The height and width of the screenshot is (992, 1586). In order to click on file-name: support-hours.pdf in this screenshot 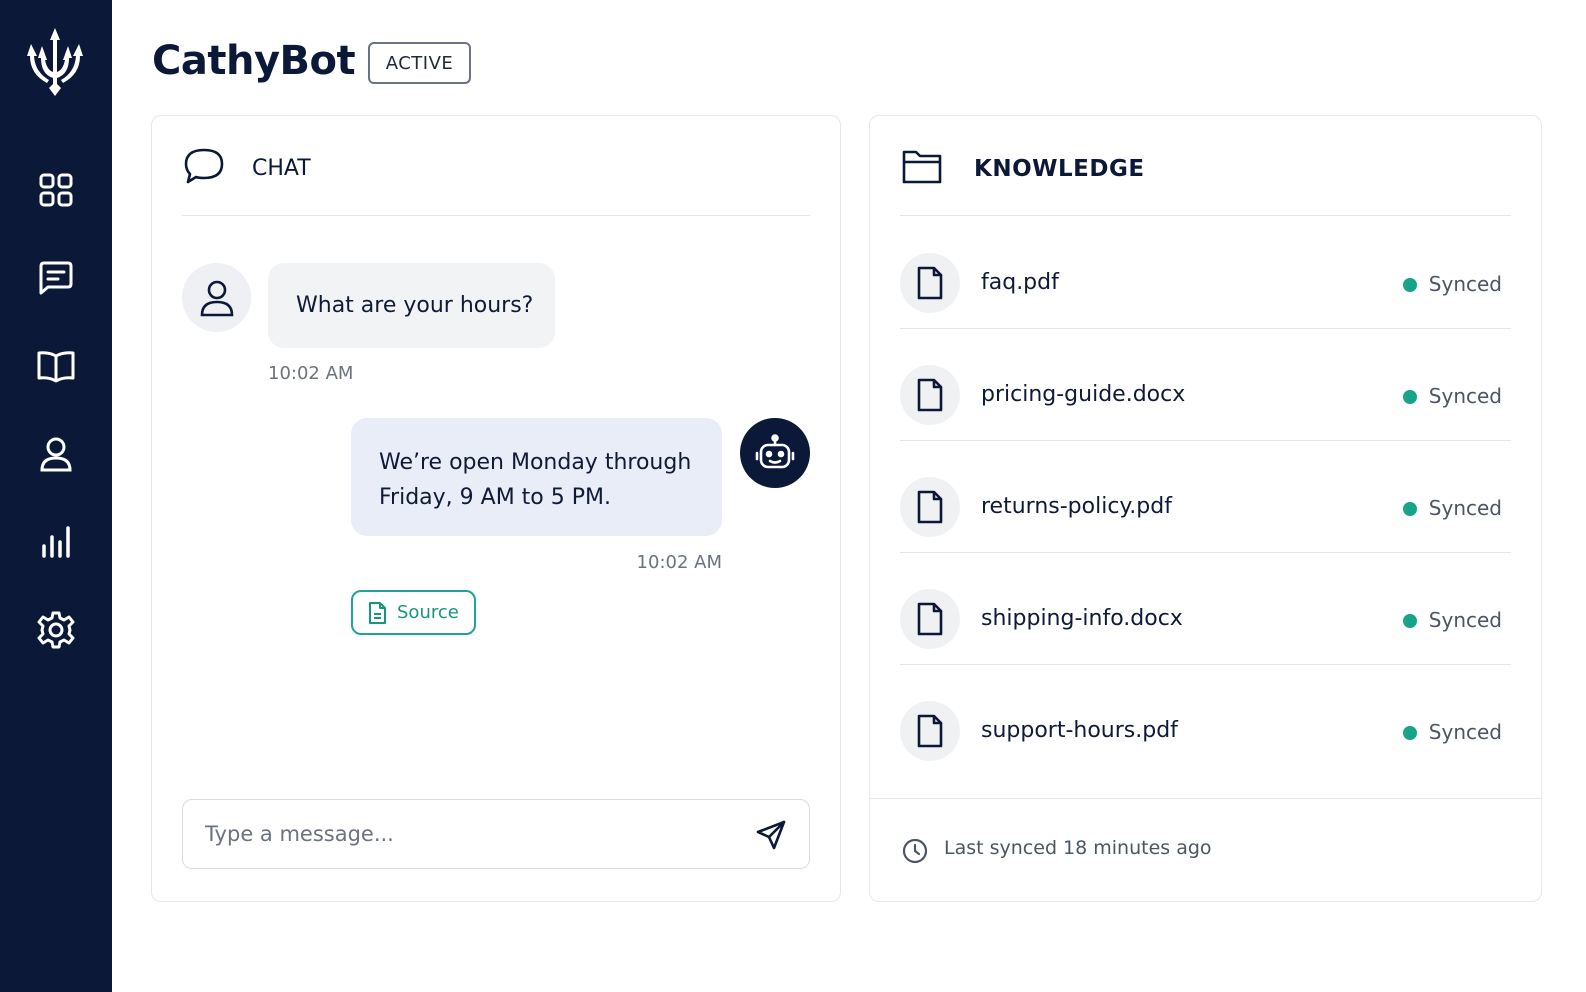, I will do `click(1079, 730)`.